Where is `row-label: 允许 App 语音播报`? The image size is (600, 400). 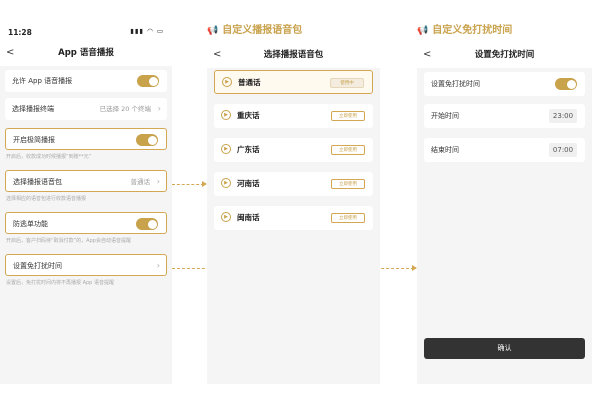 row-label: 允许 App 语音播报 is located at coordinates (42, 81).